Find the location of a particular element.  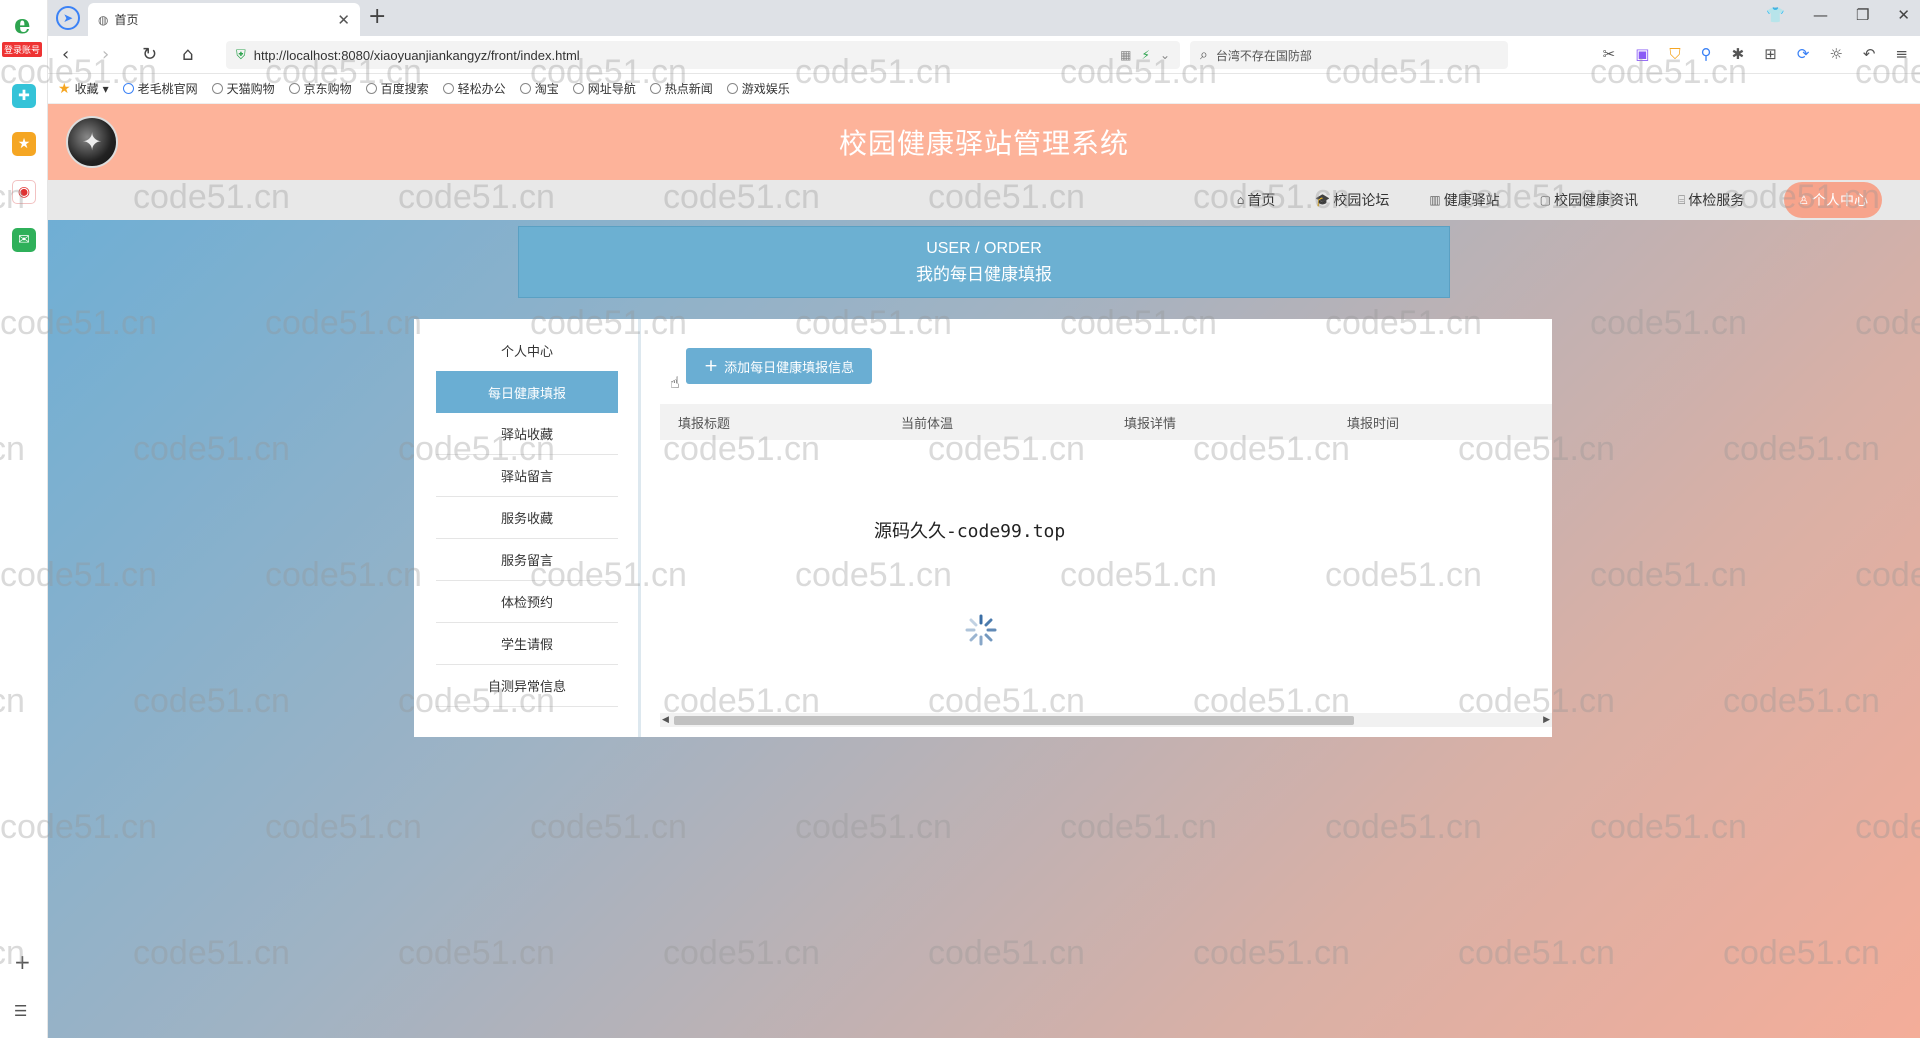

skin-icon: 👕 is located at coordinates (1775, 15).